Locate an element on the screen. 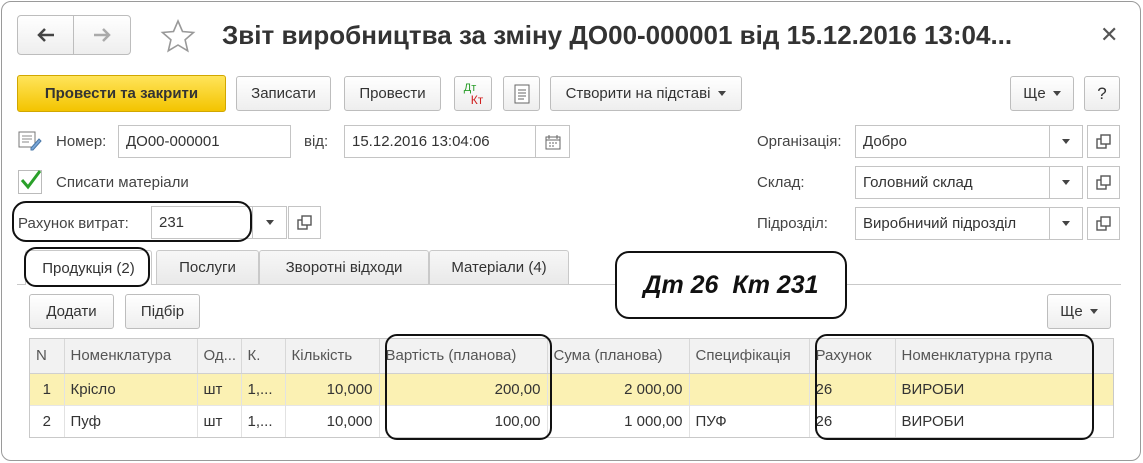 This screenshot has height=463, width=1143. tab-returnable-waste: Зворотні відходи is located at coordinates (344, 267).